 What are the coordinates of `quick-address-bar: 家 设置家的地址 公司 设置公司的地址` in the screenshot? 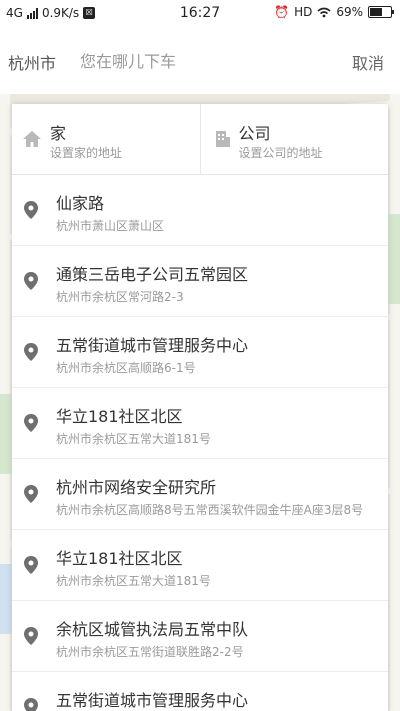 It's located at (200, 139).